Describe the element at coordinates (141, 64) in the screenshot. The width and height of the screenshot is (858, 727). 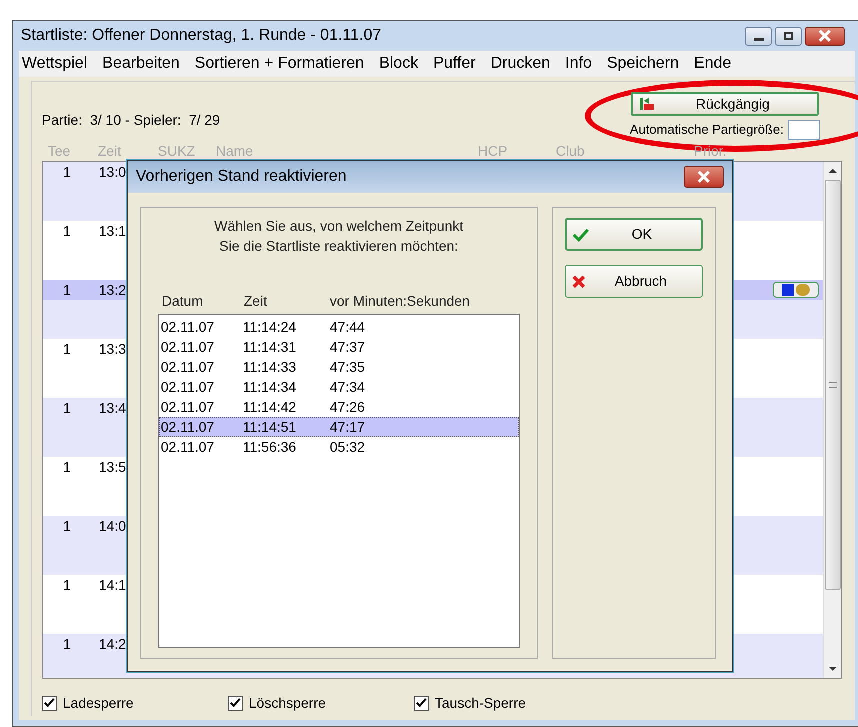
I see `menu-item: Bearbeiten` at that location.